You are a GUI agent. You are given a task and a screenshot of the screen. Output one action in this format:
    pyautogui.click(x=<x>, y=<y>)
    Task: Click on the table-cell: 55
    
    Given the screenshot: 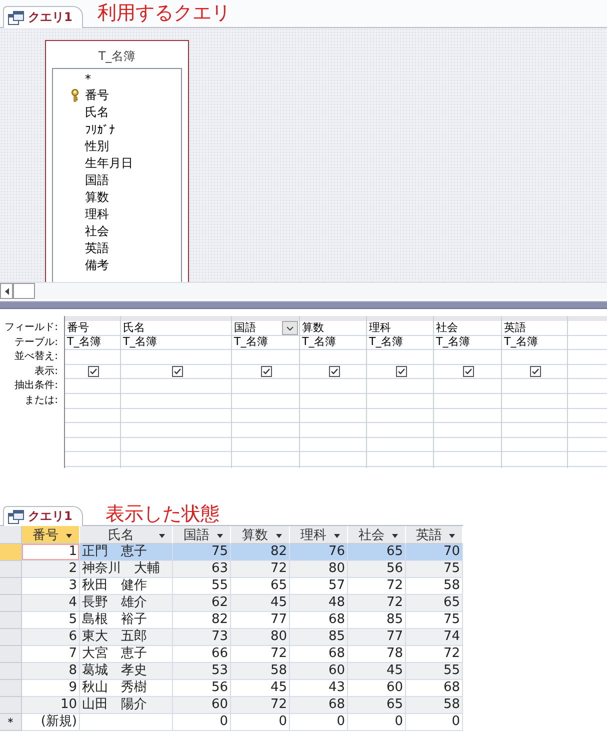 What is the action you would take?
    pyautogui.click(x=434, y=671)
    